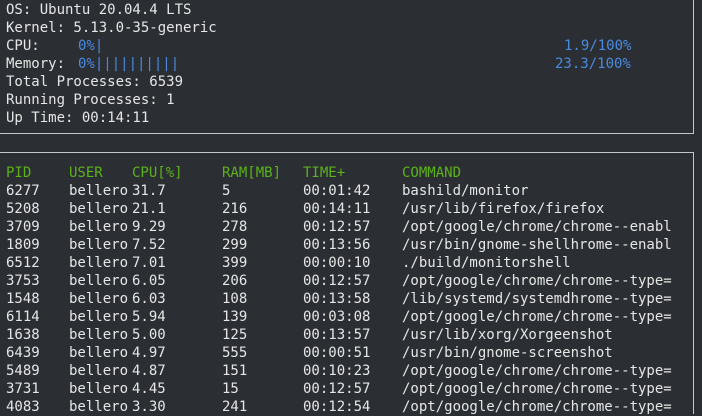 The height and width of the screenshot is (416, 702). I want to click on pid-cell: 5208, so click(23, 209).